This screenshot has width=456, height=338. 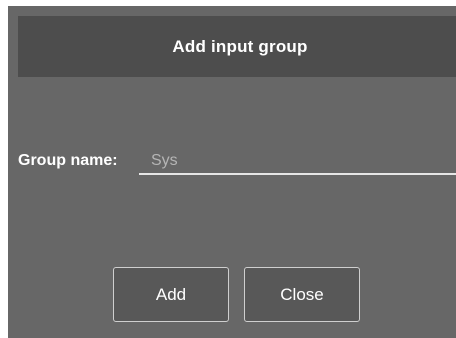 What do you see at coordinates (297, 162) in the screenshot?
I see `group-name-input` at bounding box center [297, 162].